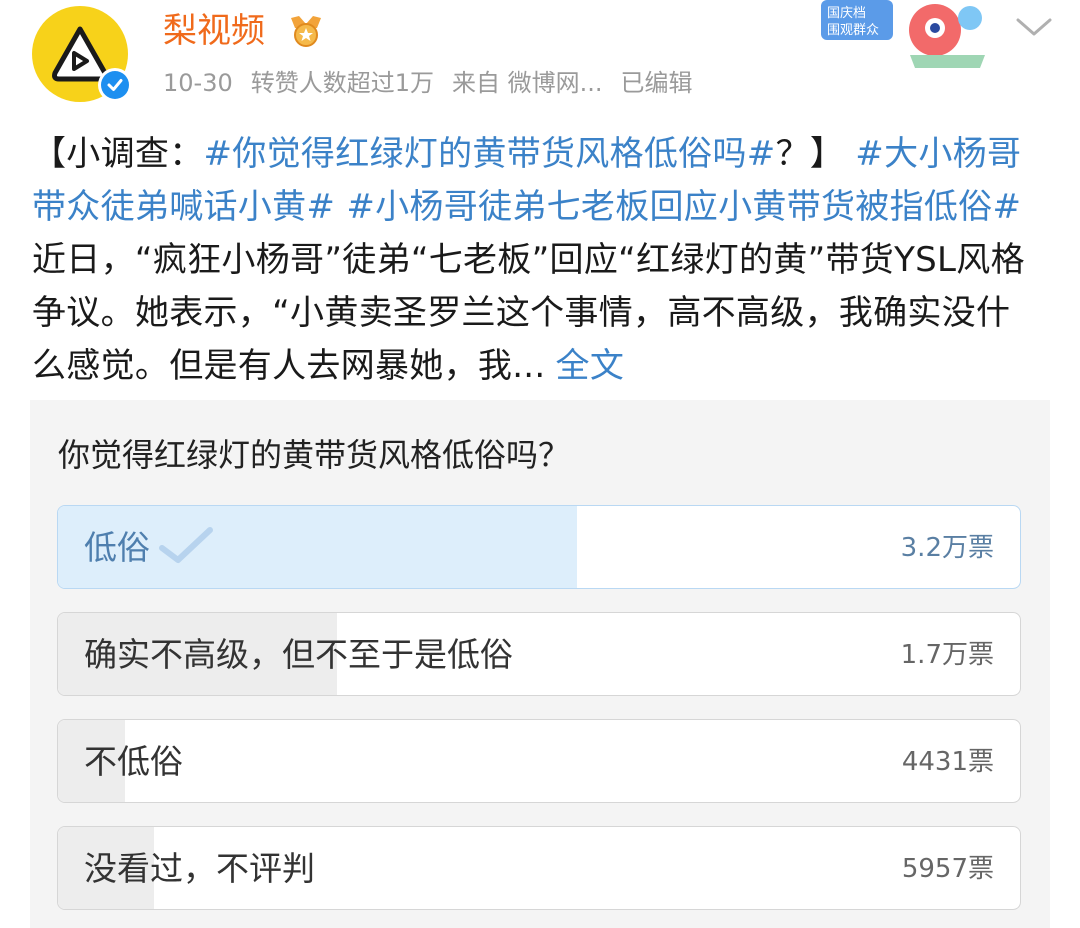  Describe the element at coordinates (342, 83) in the screenshot. I see `repost-info: 转赞人数超过1万` at that location.